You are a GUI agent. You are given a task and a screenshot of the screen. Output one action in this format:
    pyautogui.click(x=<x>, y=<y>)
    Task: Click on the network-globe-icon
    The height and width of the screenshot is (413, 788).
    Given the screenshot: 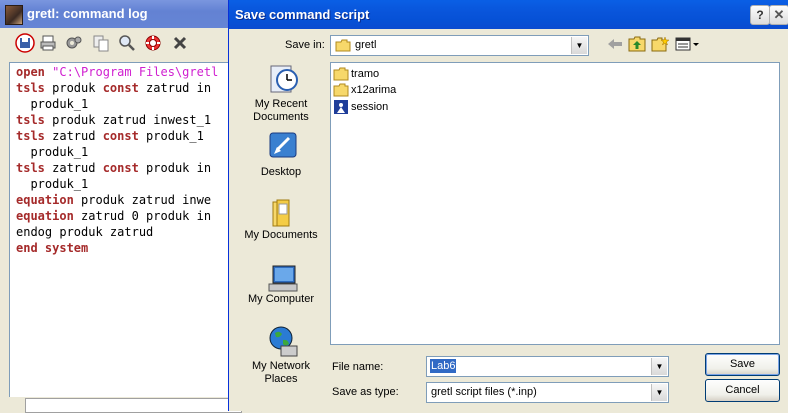 What is the action you would take?
    pyautogui.click(x=283, y=341)
    